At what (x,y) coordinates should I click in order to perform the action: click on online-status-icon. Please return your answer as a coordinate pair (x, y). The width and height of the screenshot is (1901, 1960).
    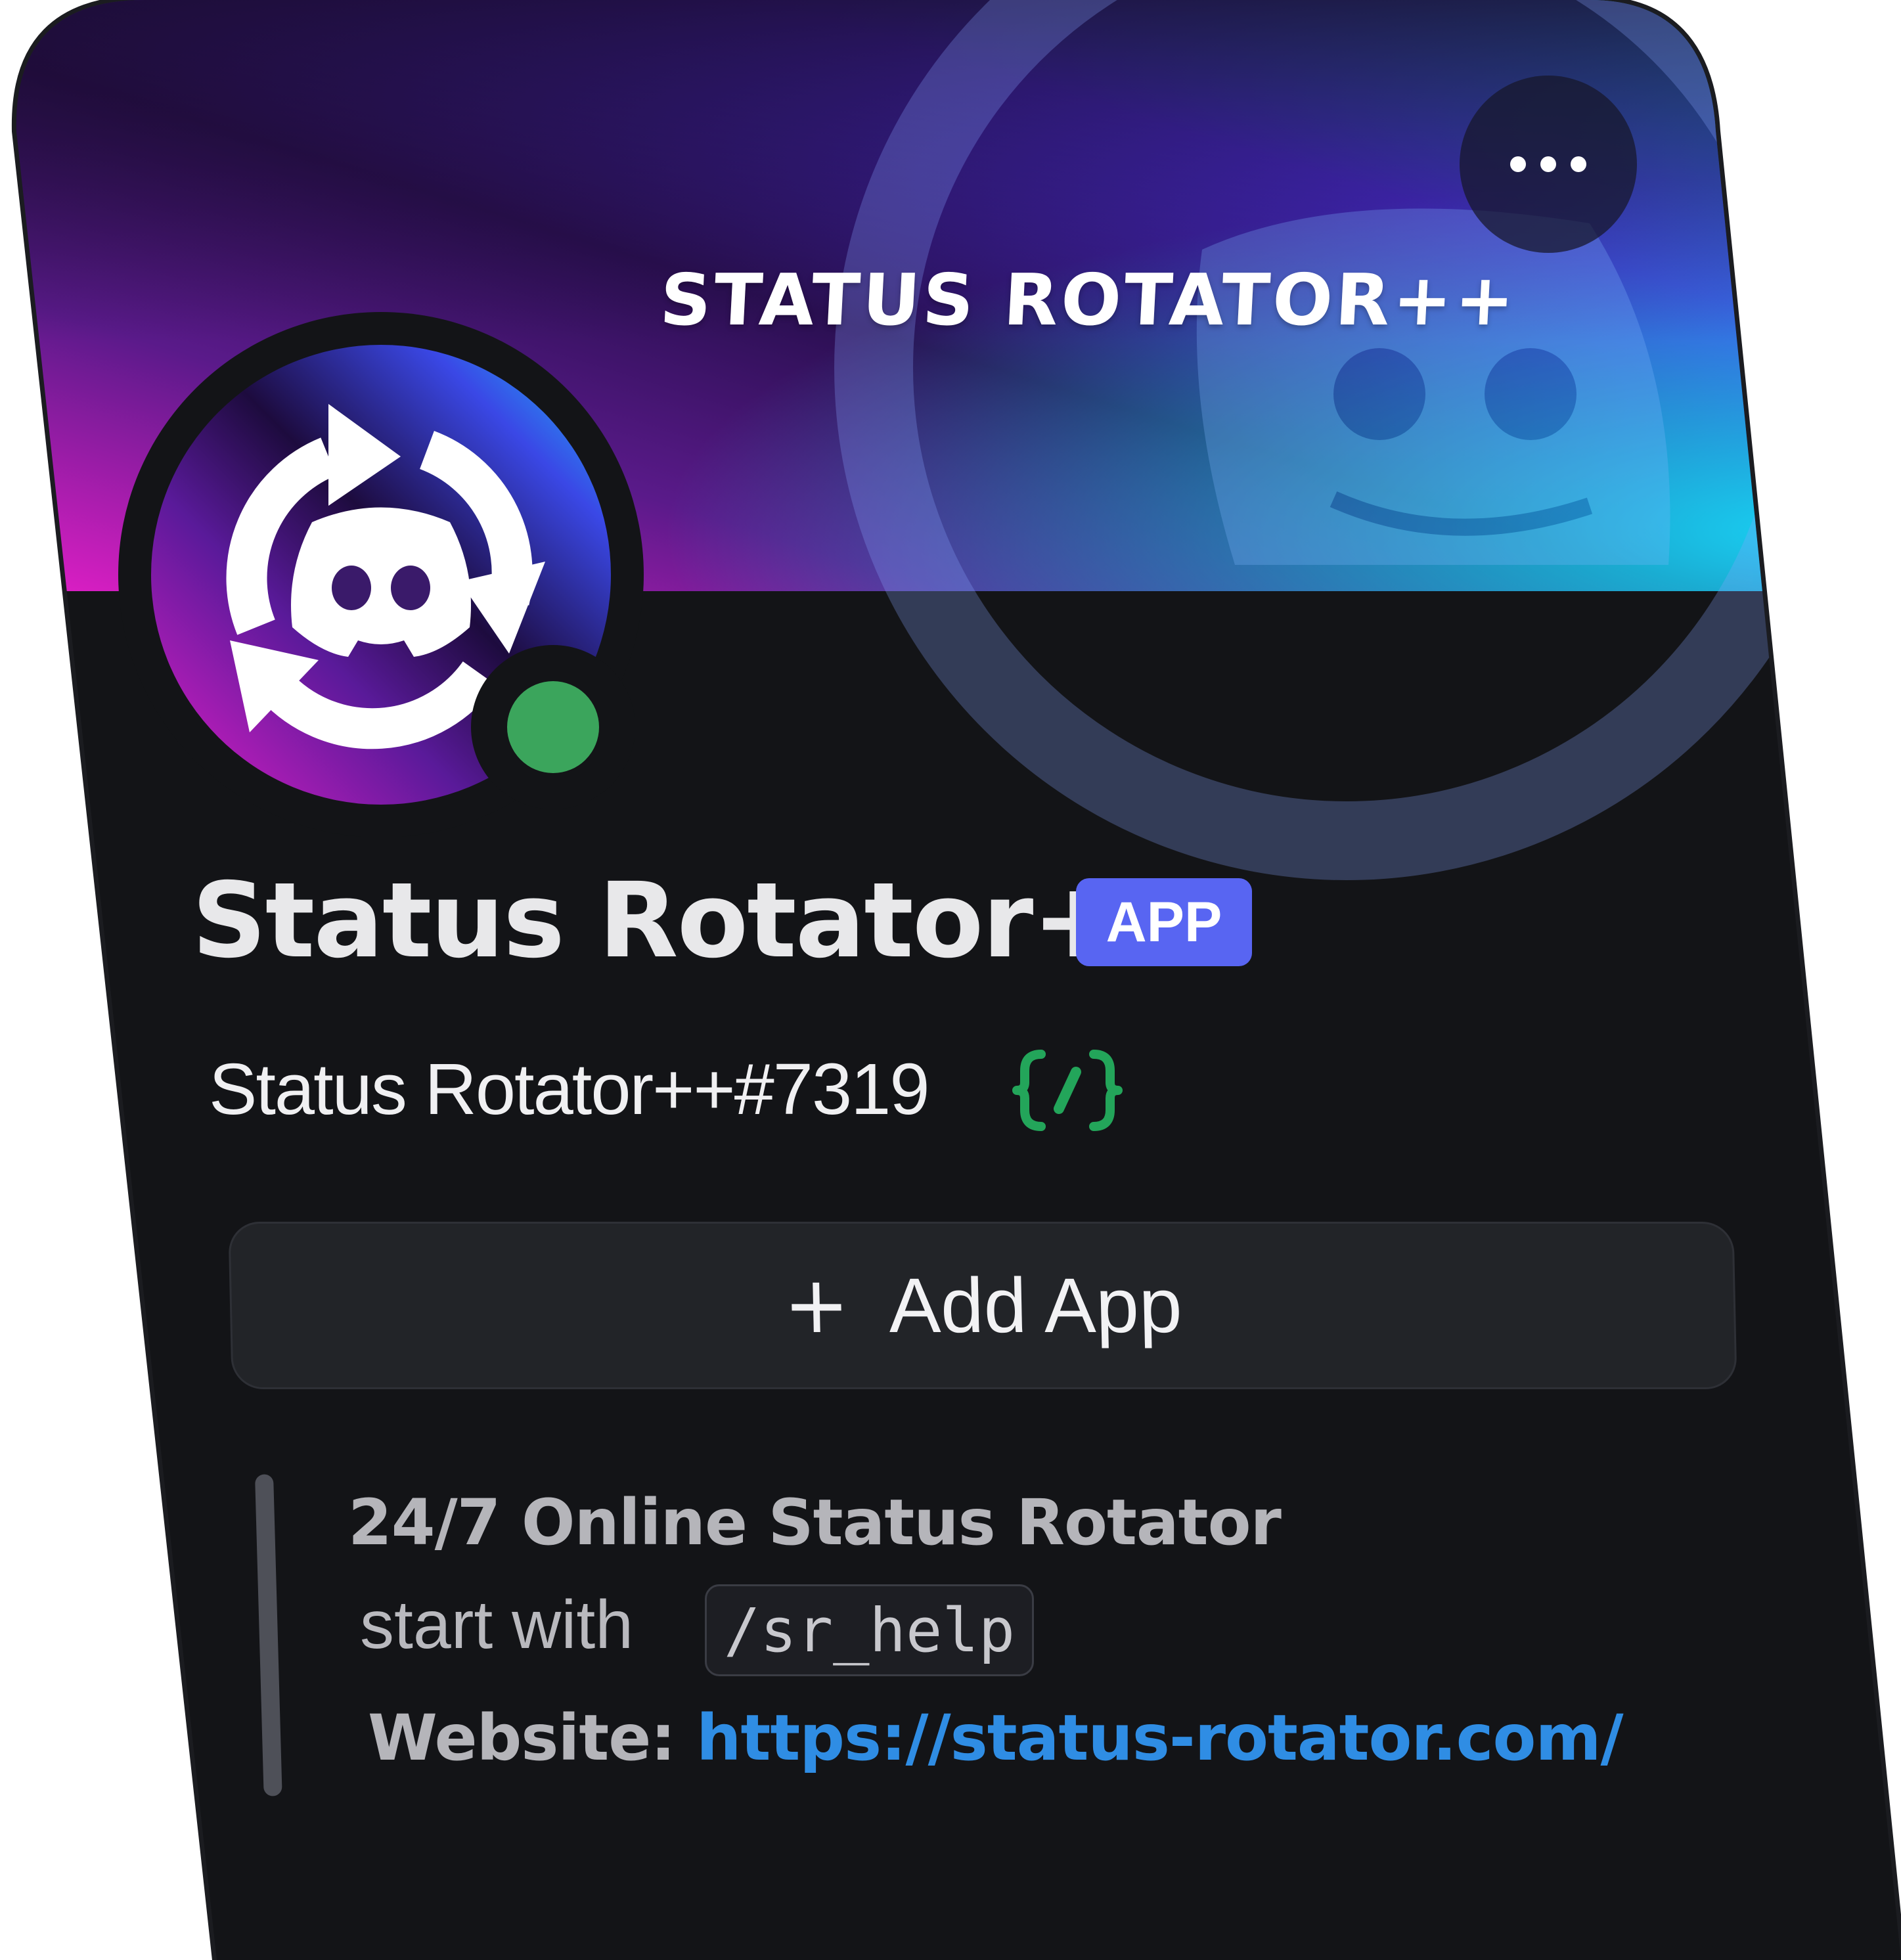
    Looking at the image, I should click on (553, 727).